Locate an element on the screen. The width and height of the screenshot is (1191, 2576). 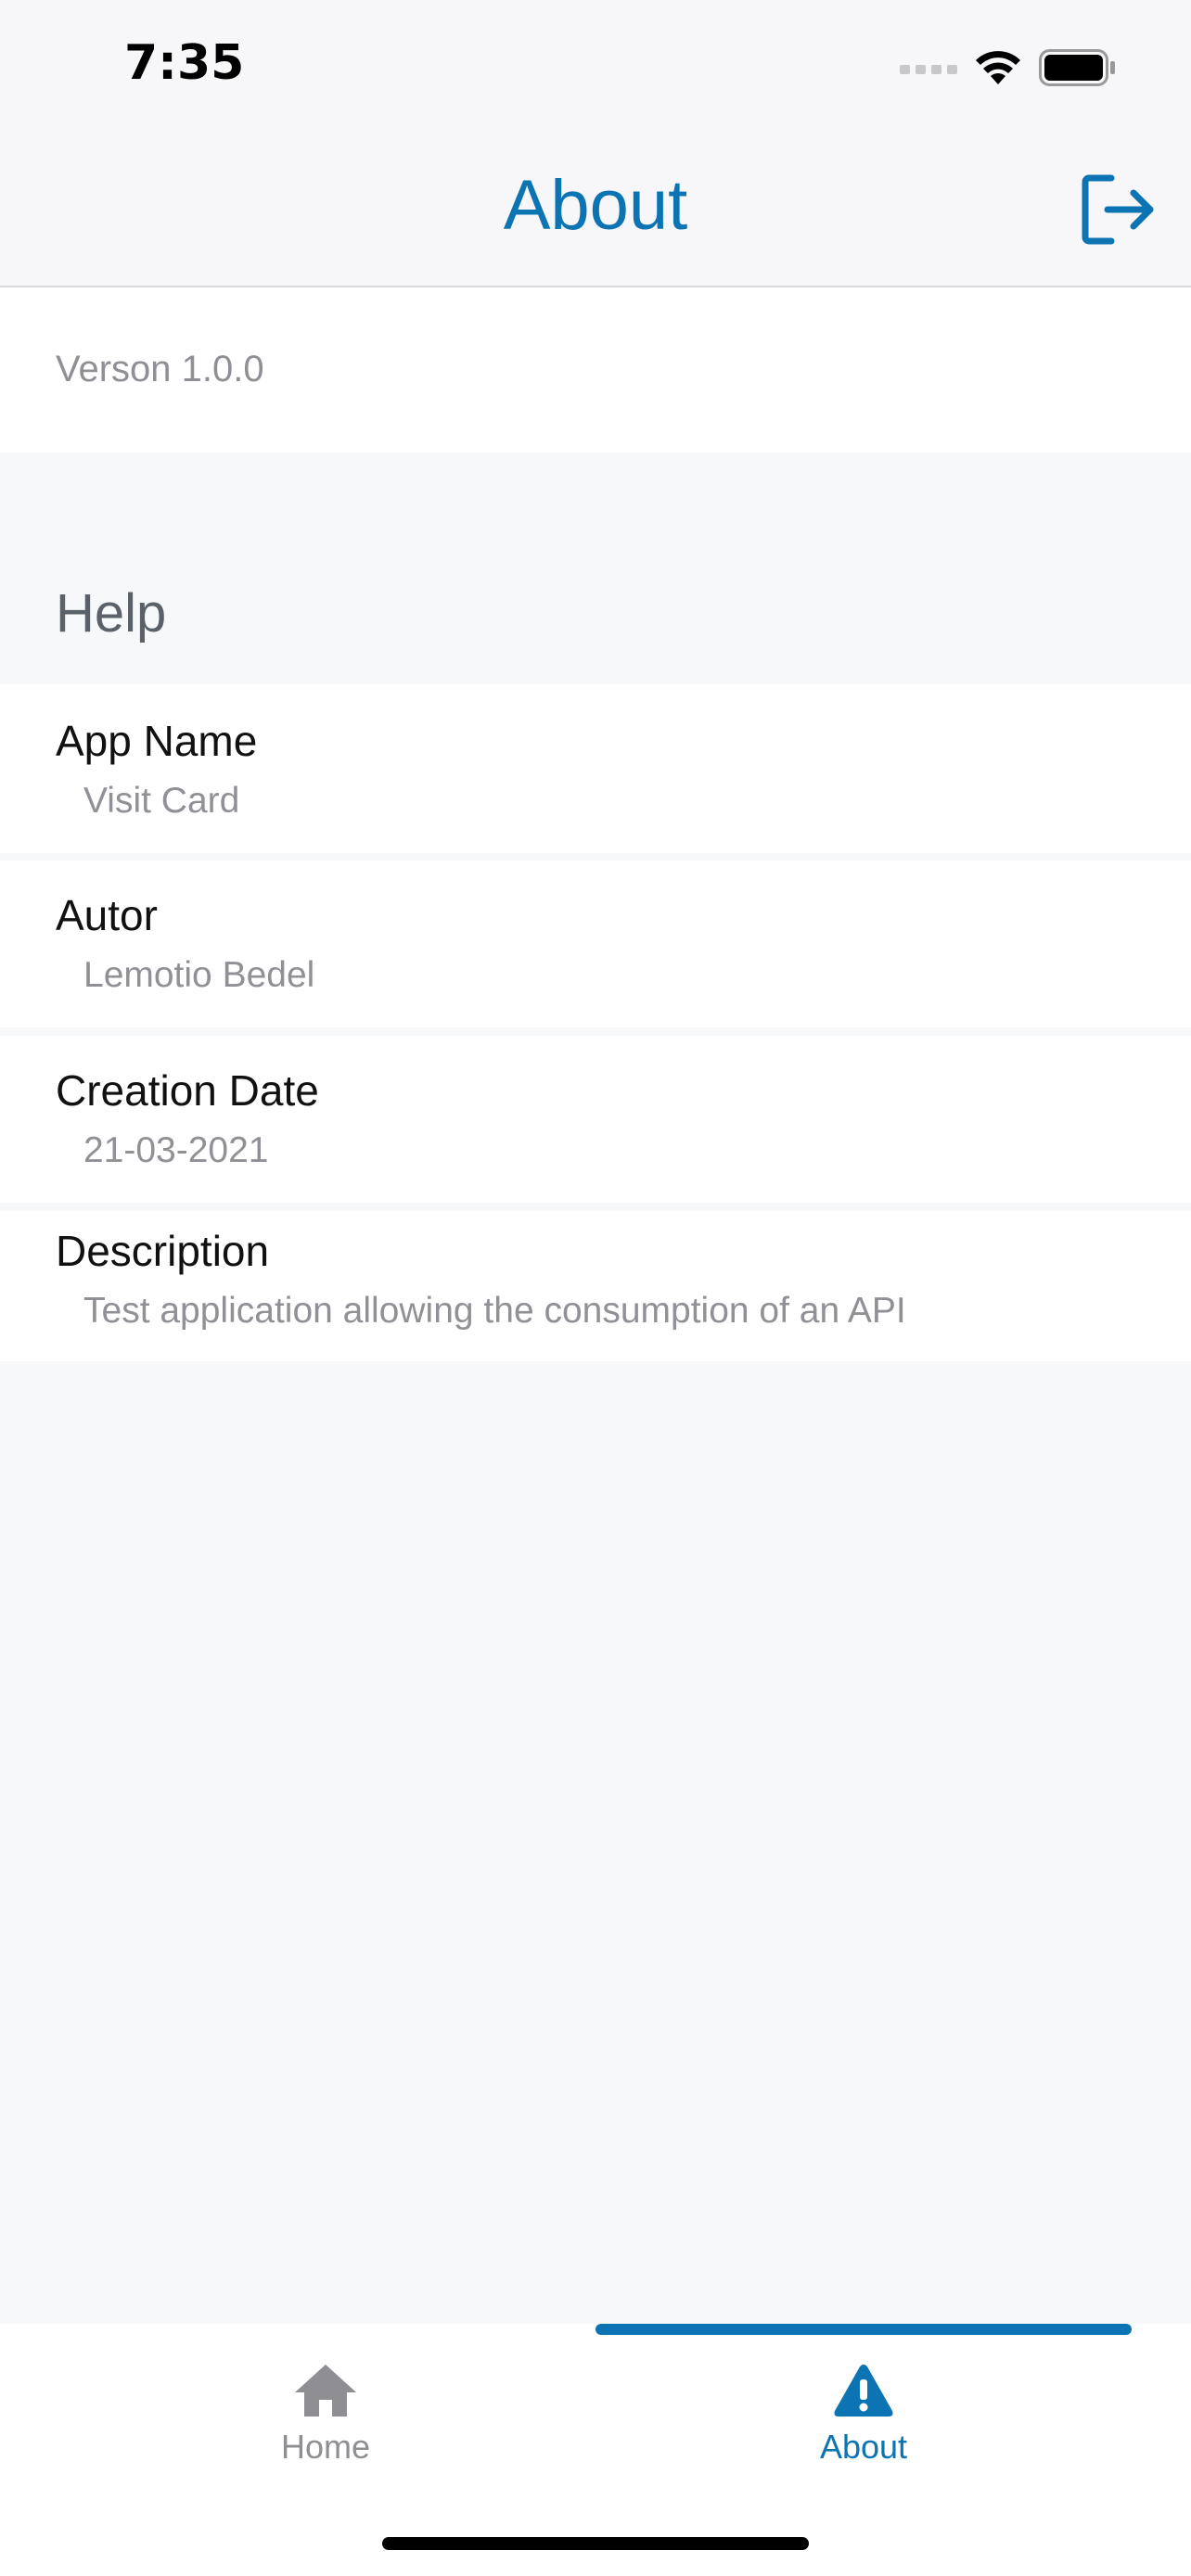
tab-bar: Home About is located at coordinates (595, 2450).